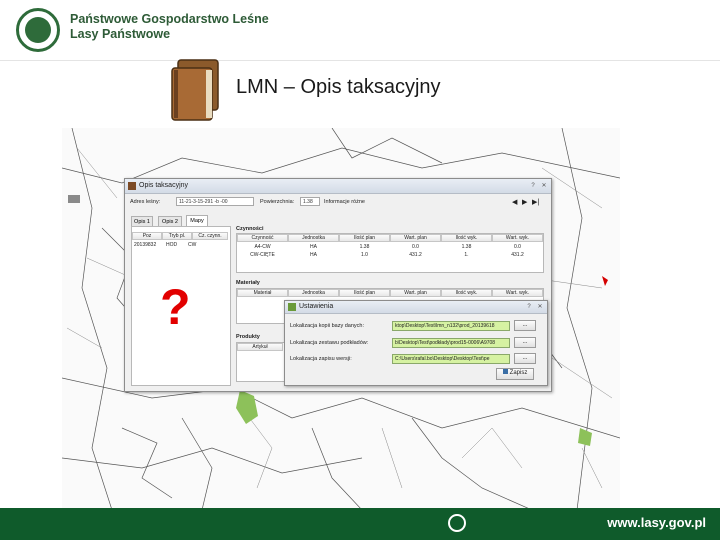 The image size is (720, 540). What do you see at coordinates (260, 347) in the screenshot?
I see `column-header: Artykuł` at bounding box center [260, 347].